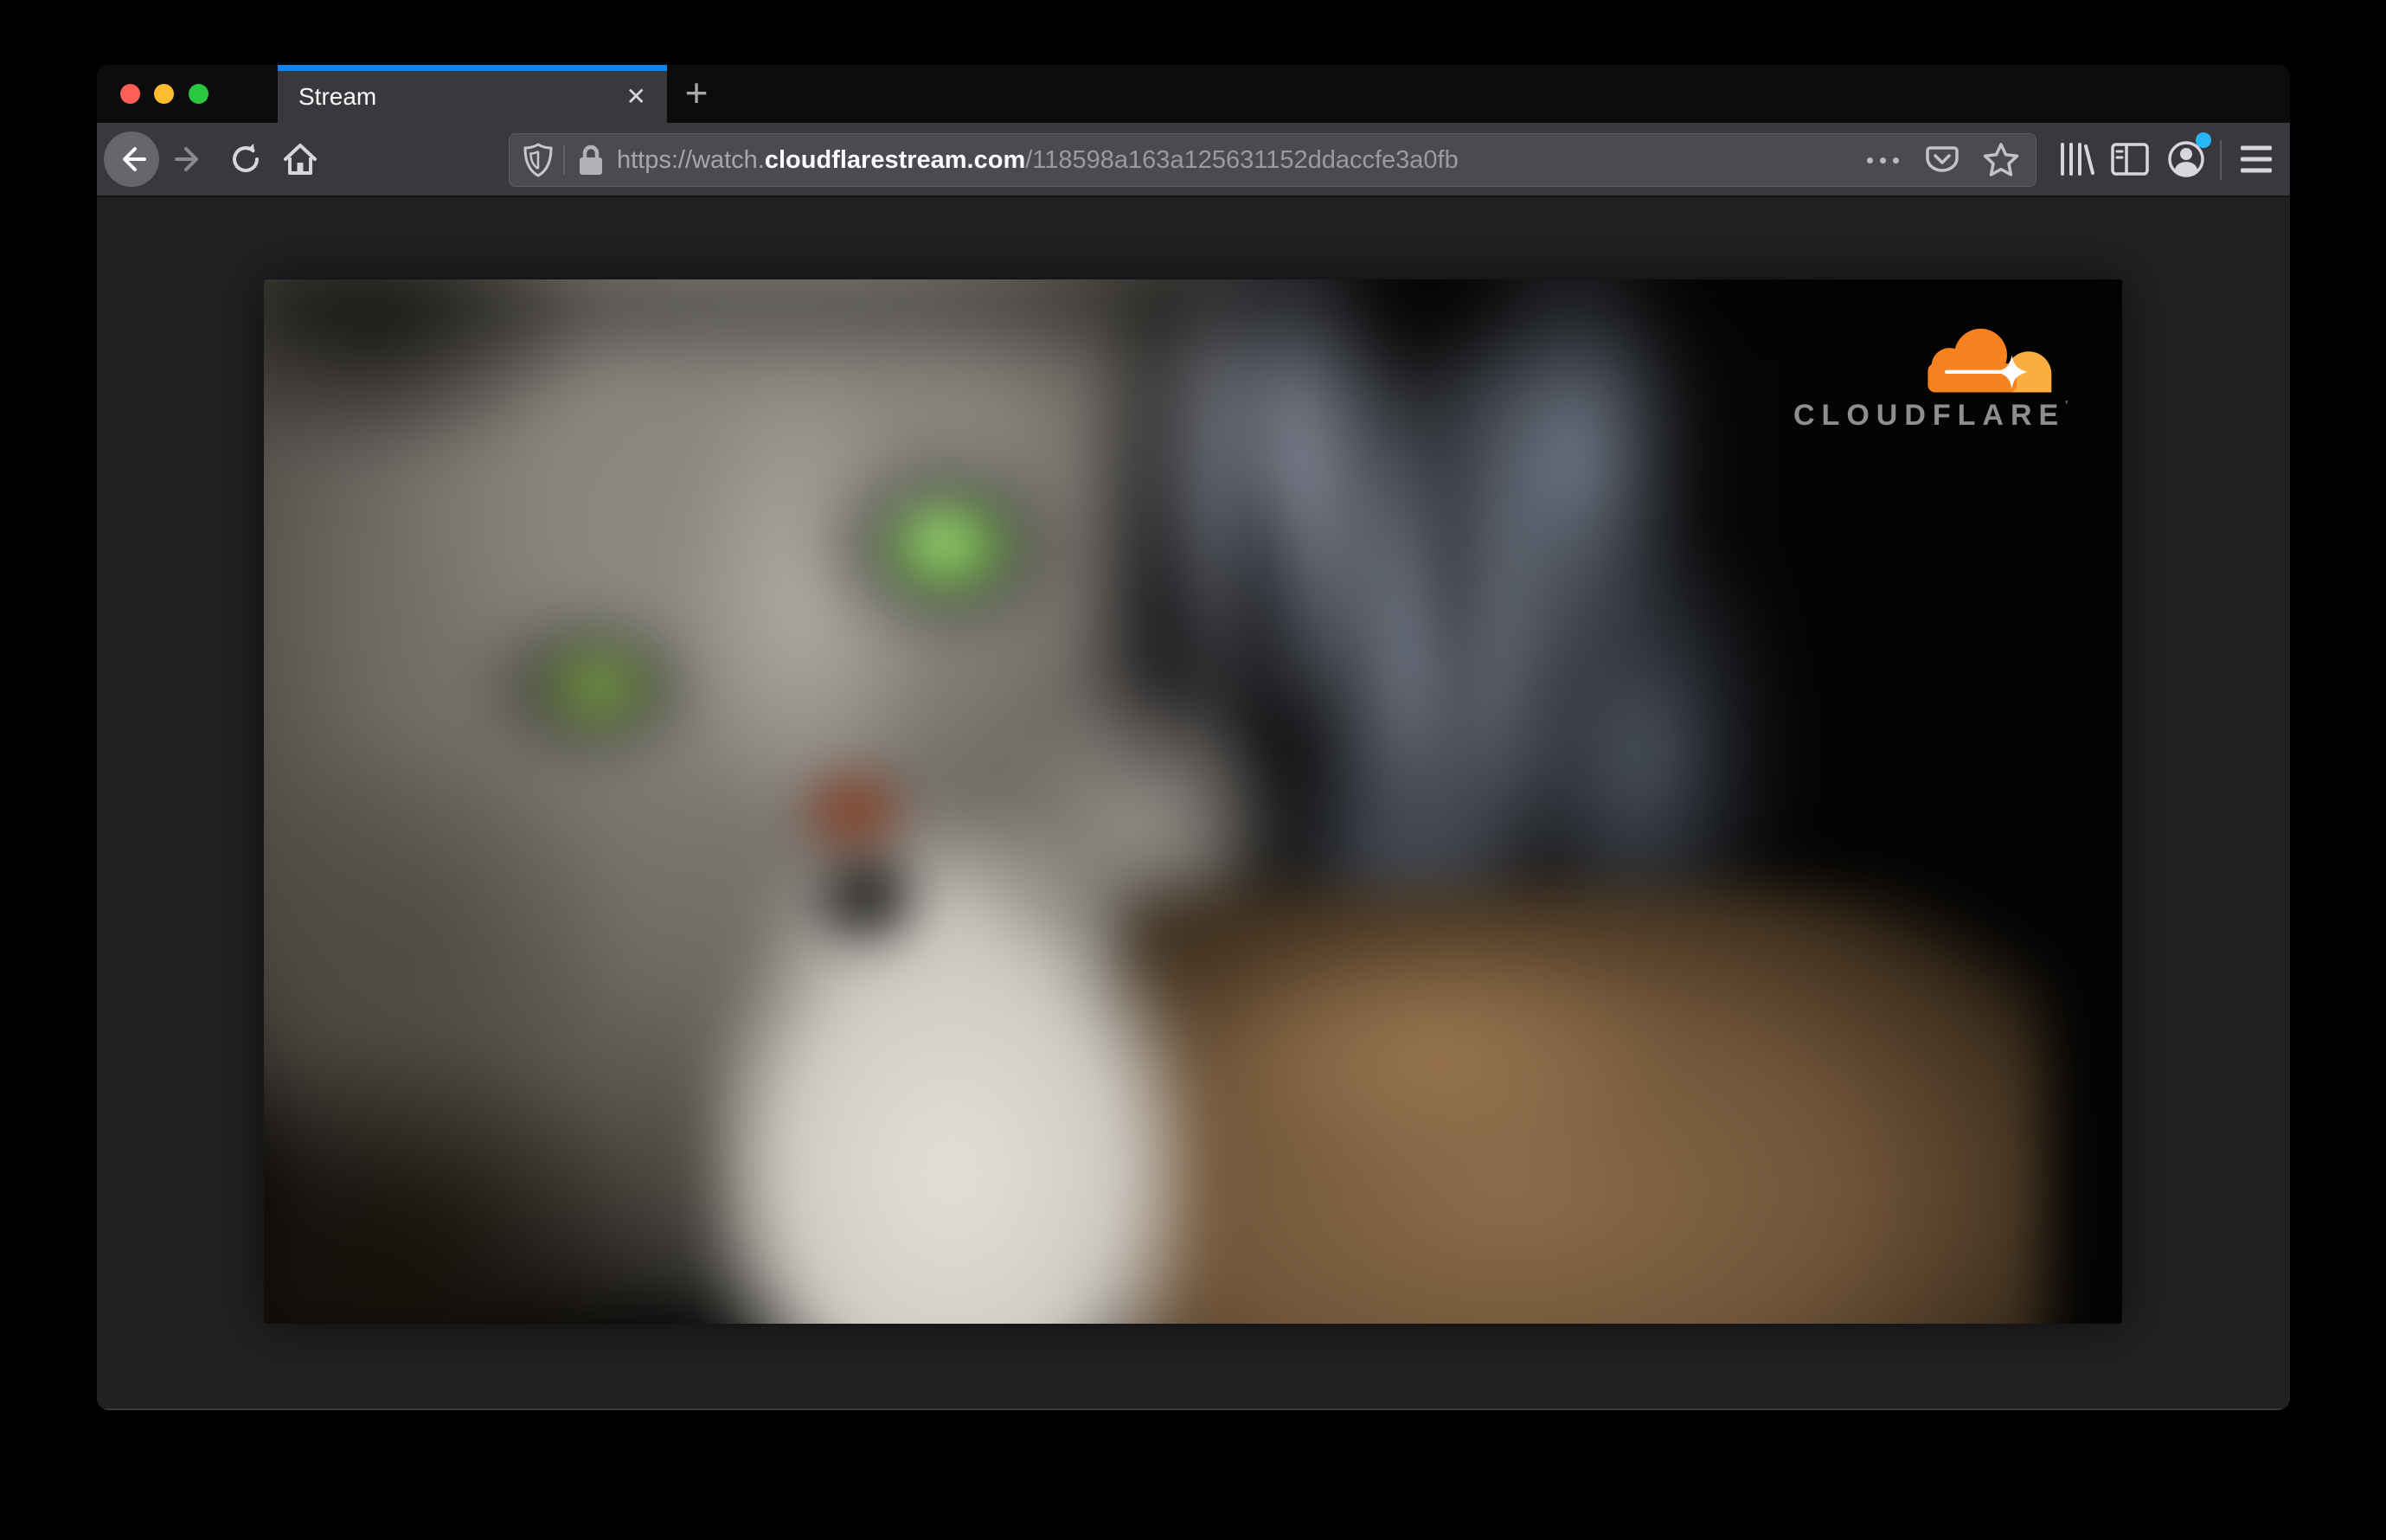  What do you see at coordinates (1929, 416) in the screenshot?
I see `cloudflare-wordmark: CLOUDFLARE` at bounding box center [1929, 416].